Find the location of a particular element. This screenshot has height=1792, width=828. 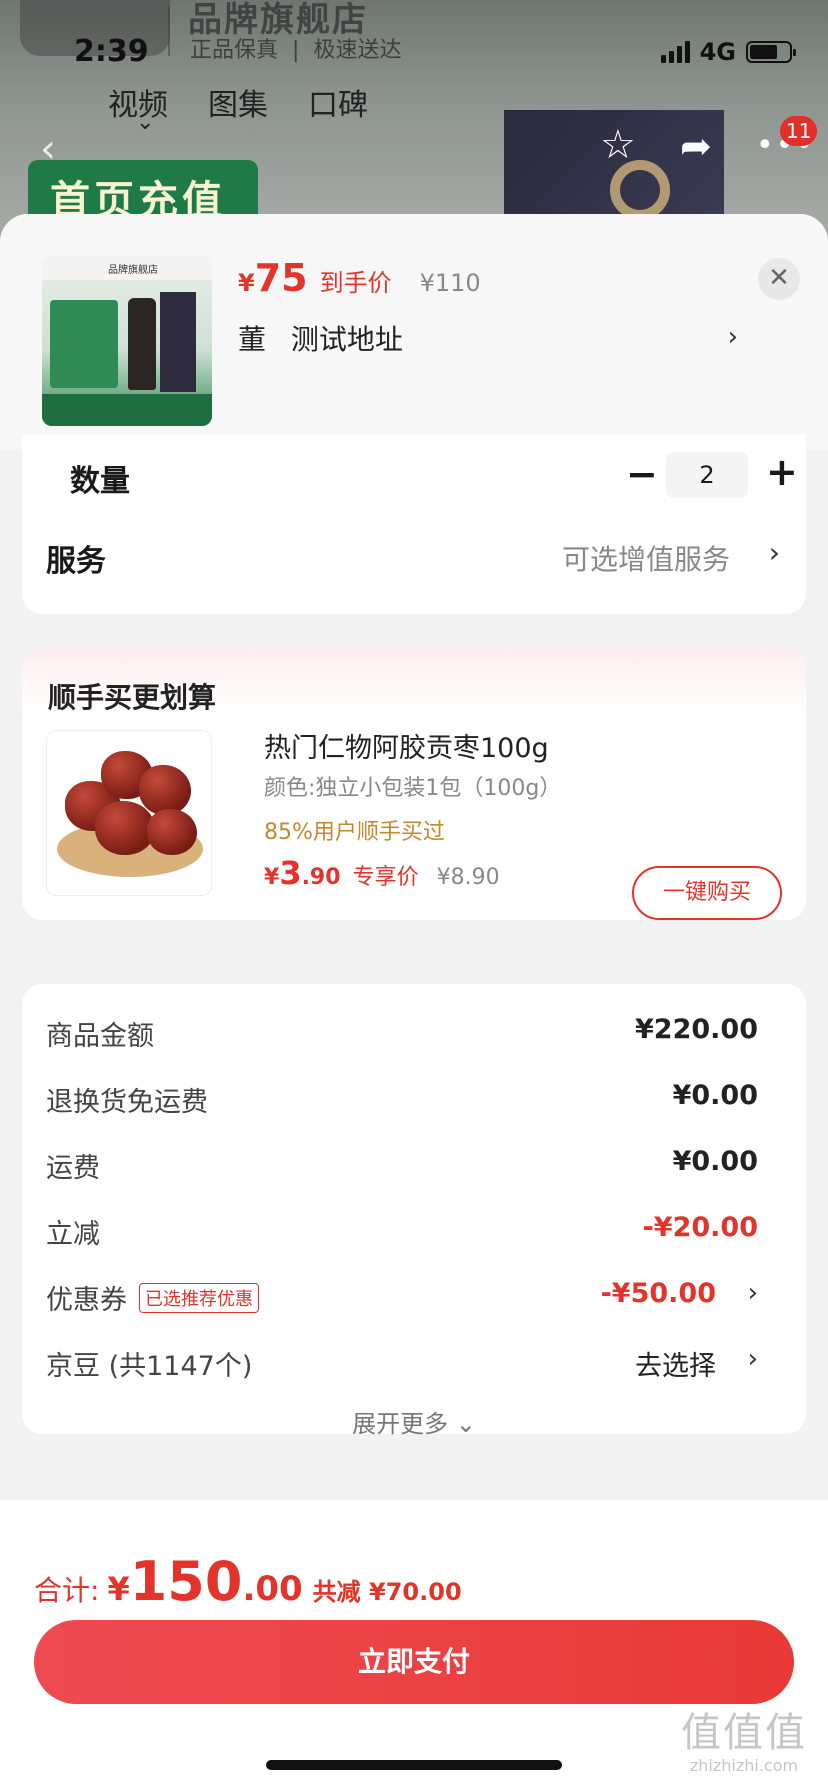

fee-row-jingdou: 京豆 (共1147个) 去选择 › is located at coordinates (414, 1366).